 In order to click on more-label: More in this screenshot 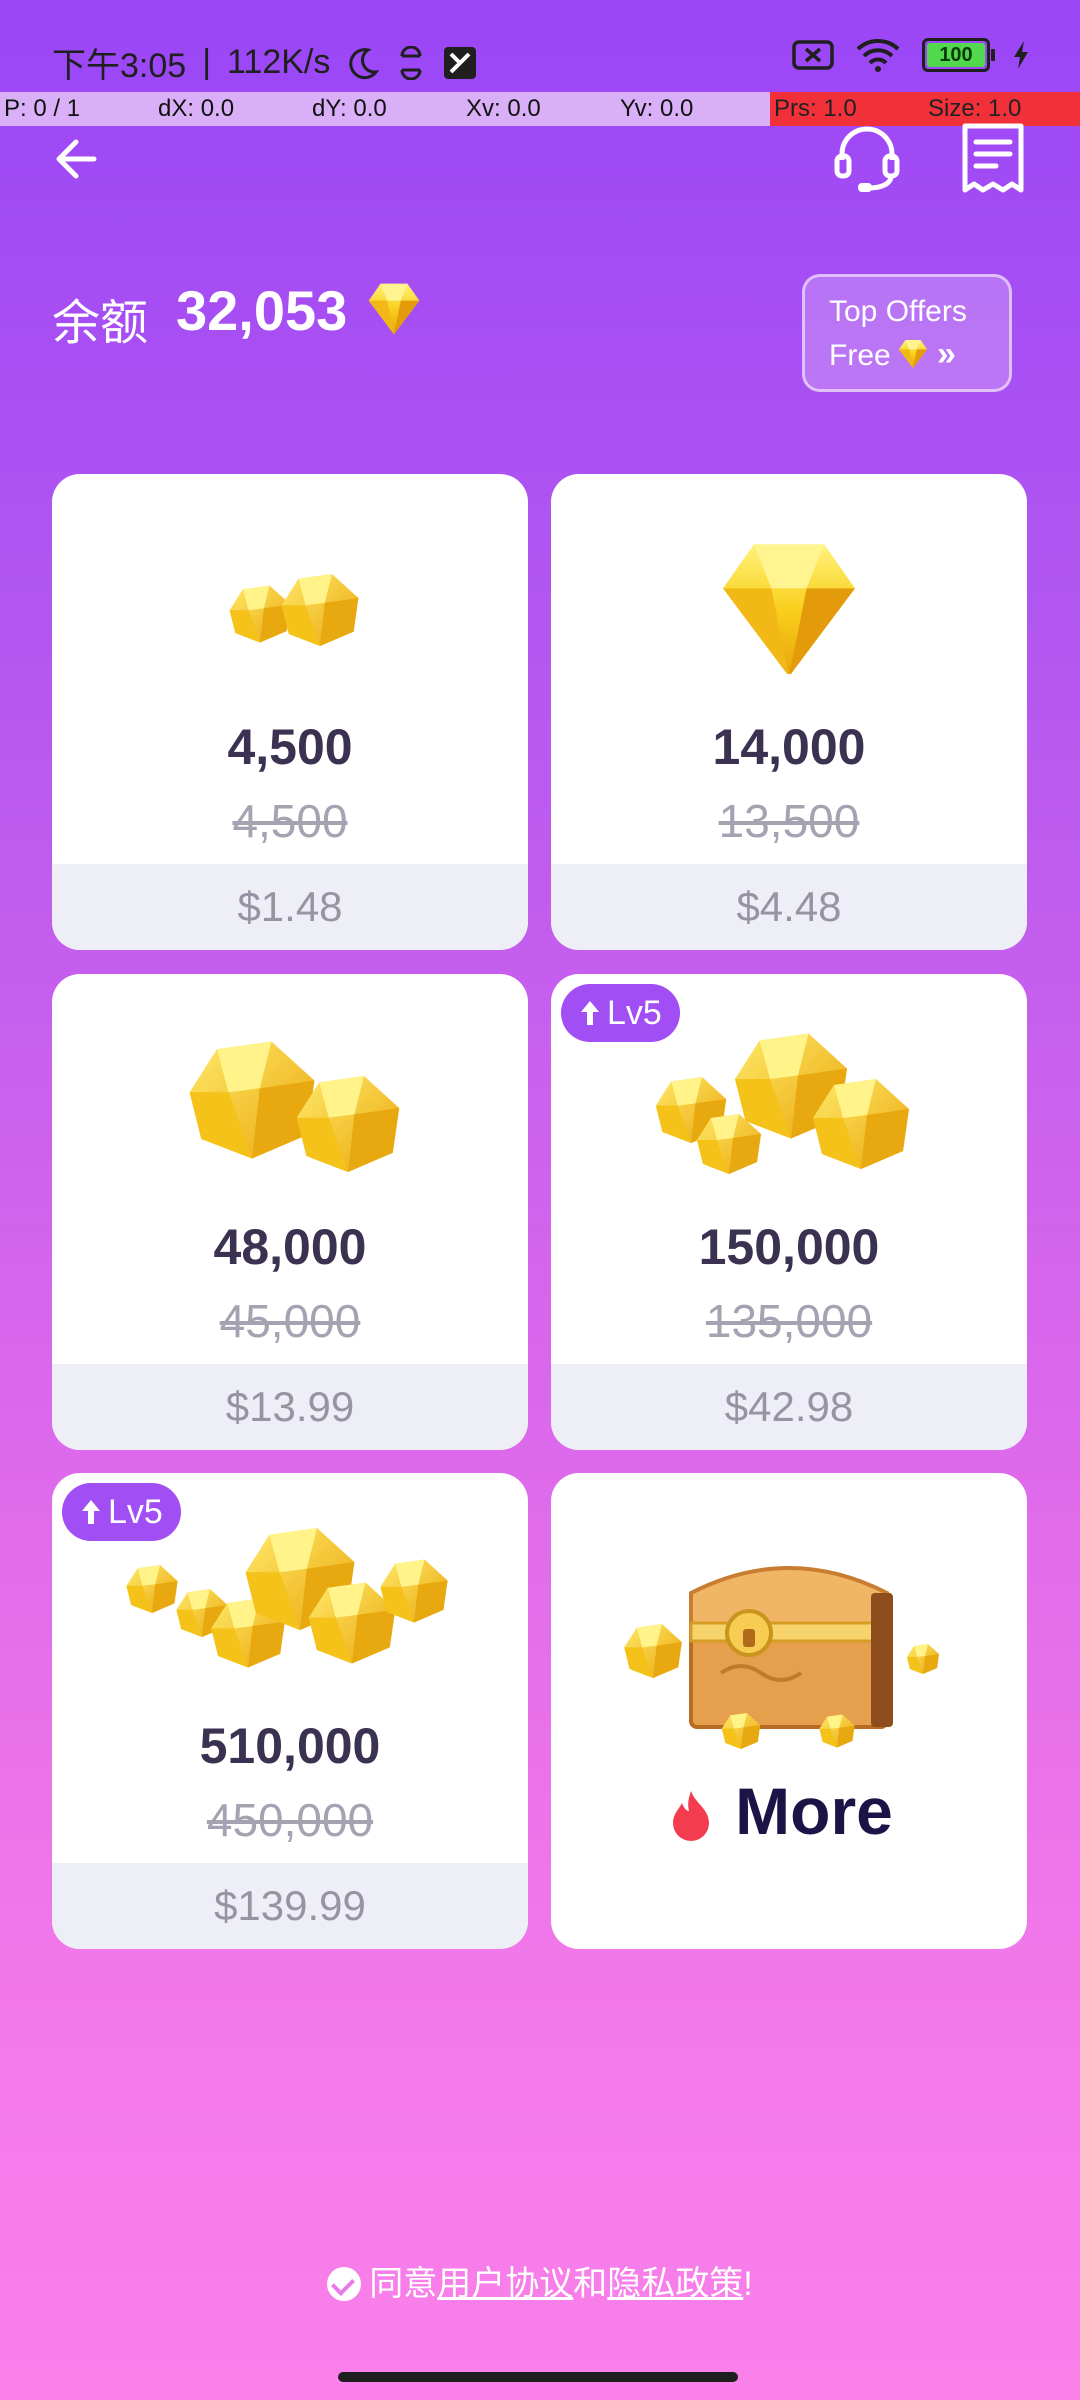, I will do `click(814, 1811)`.